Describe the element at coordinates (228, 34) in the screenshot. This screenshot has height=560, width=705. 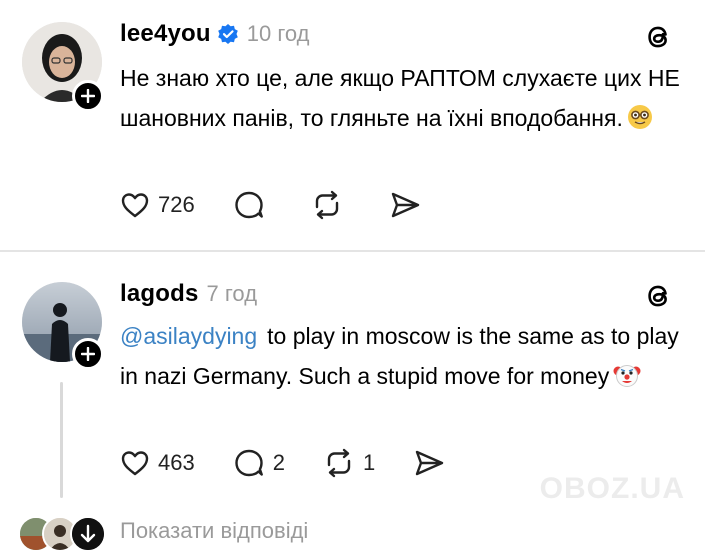
I see `verified-badge-icon` at that location.